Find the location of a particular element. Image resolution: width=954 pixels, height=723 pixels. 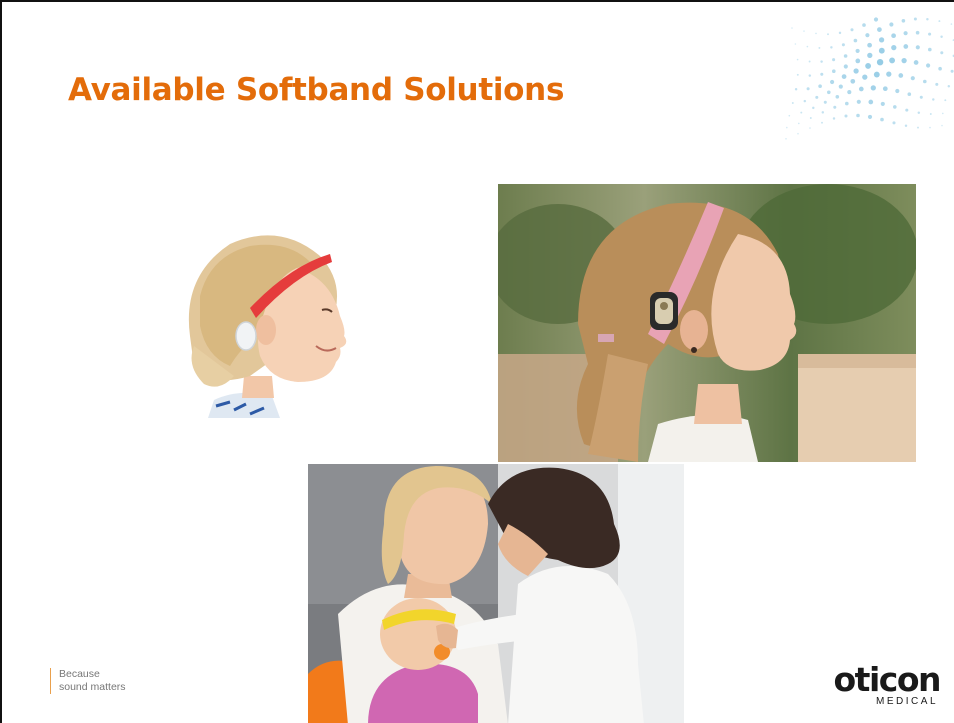

tagline: Because sound matters is located at coordinates (88, 681).